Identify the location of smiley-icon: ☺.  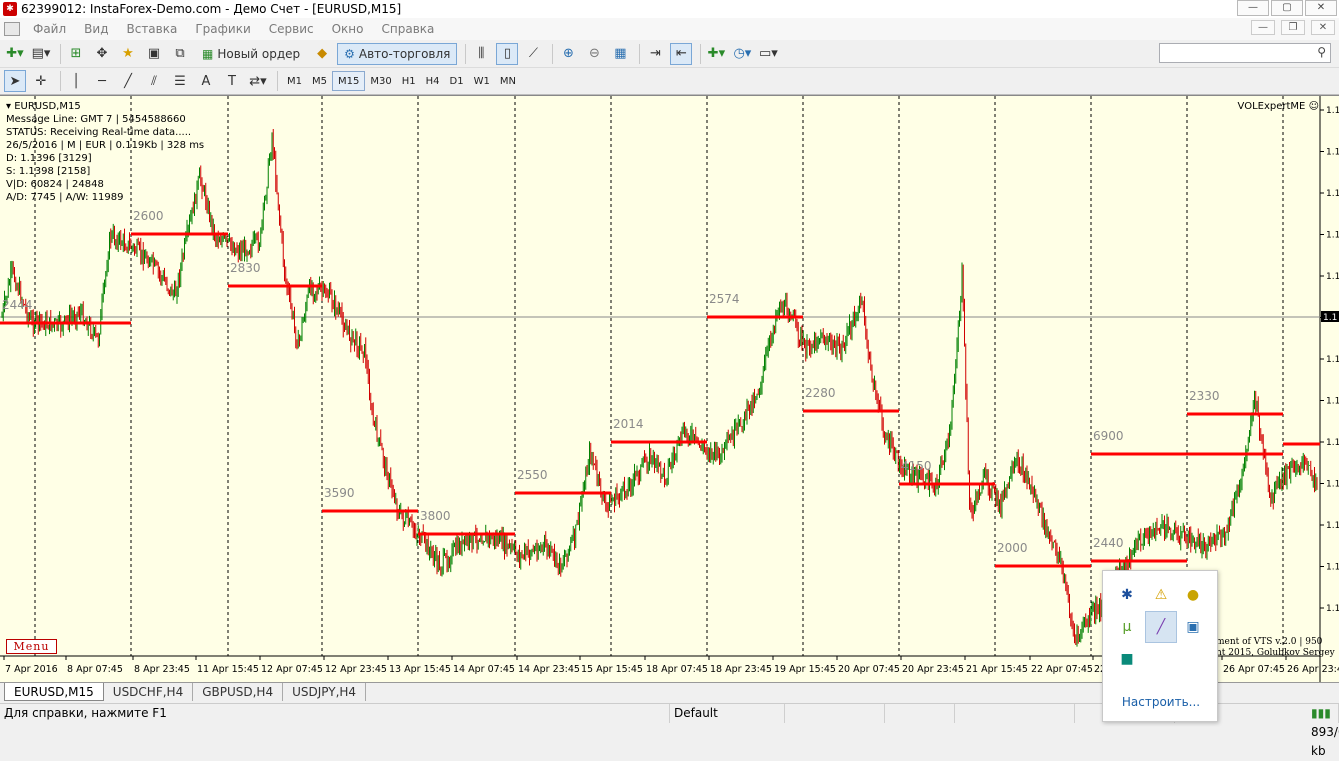
(1313, 106).